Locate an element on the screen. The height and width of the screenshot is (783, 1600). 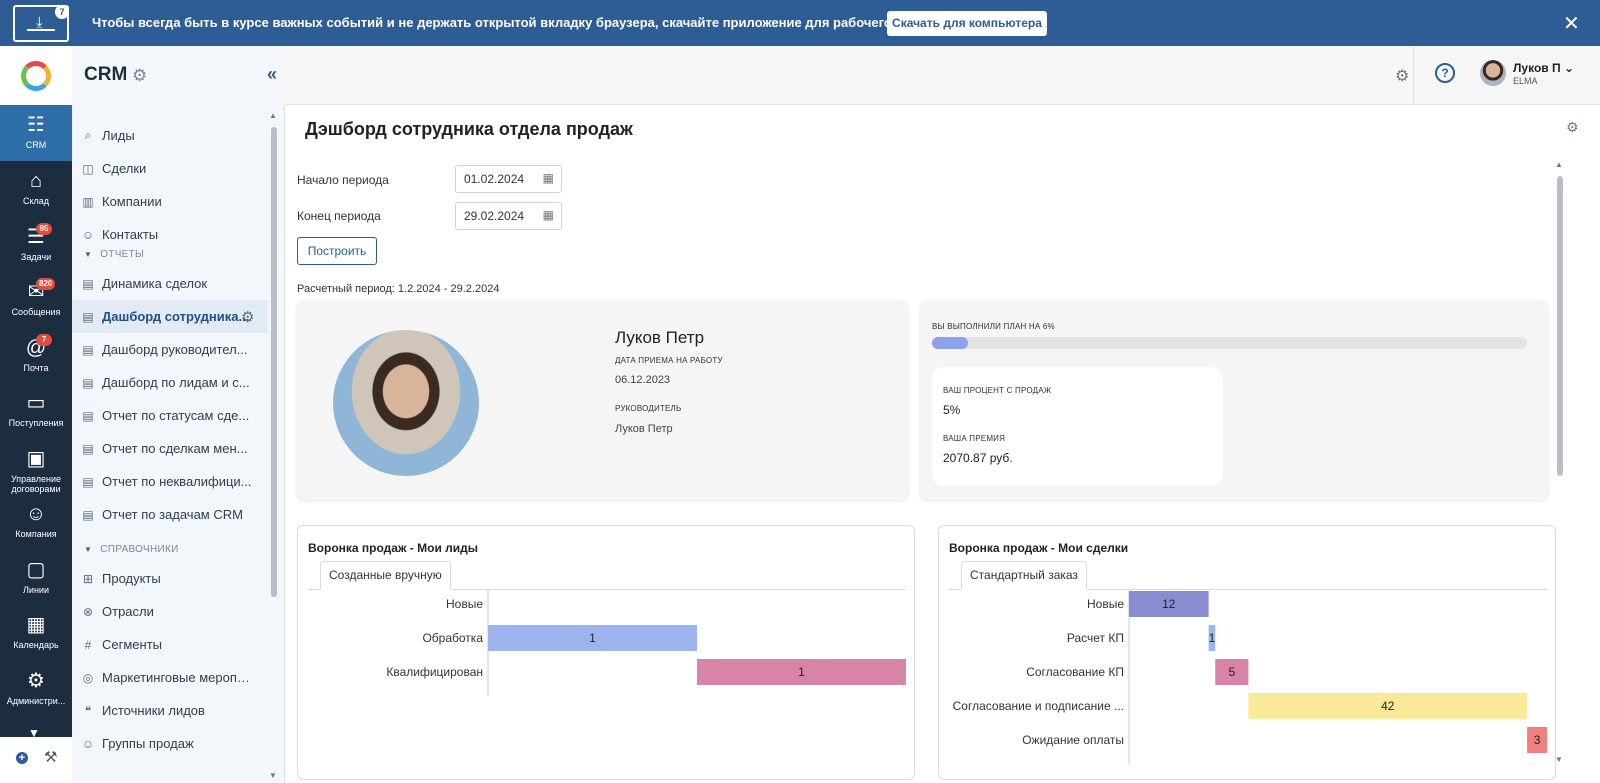
ref-item-2: # Сегменты is located at coordinates (170, 644).